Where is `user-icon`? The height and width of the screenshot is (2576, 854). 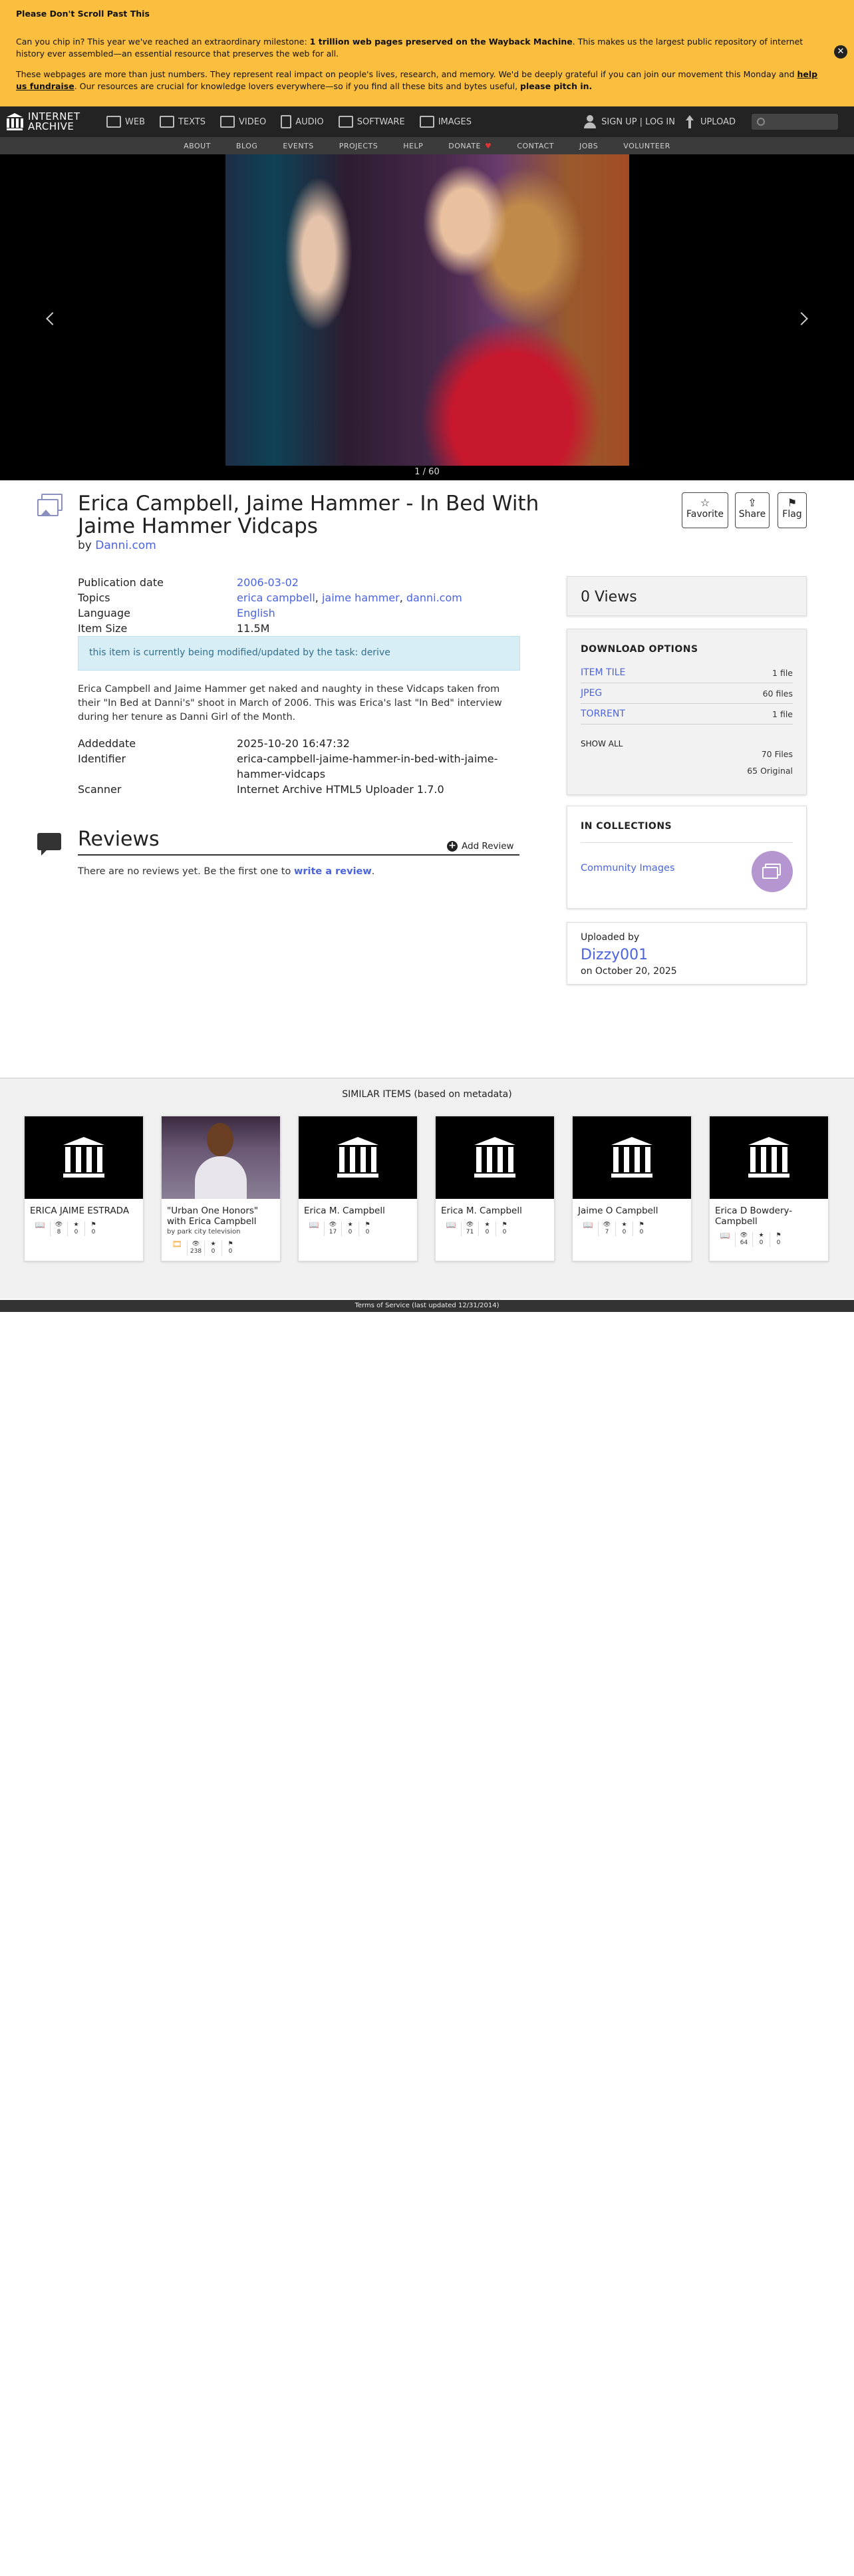
user-icon is located at coordinates (590, 121).